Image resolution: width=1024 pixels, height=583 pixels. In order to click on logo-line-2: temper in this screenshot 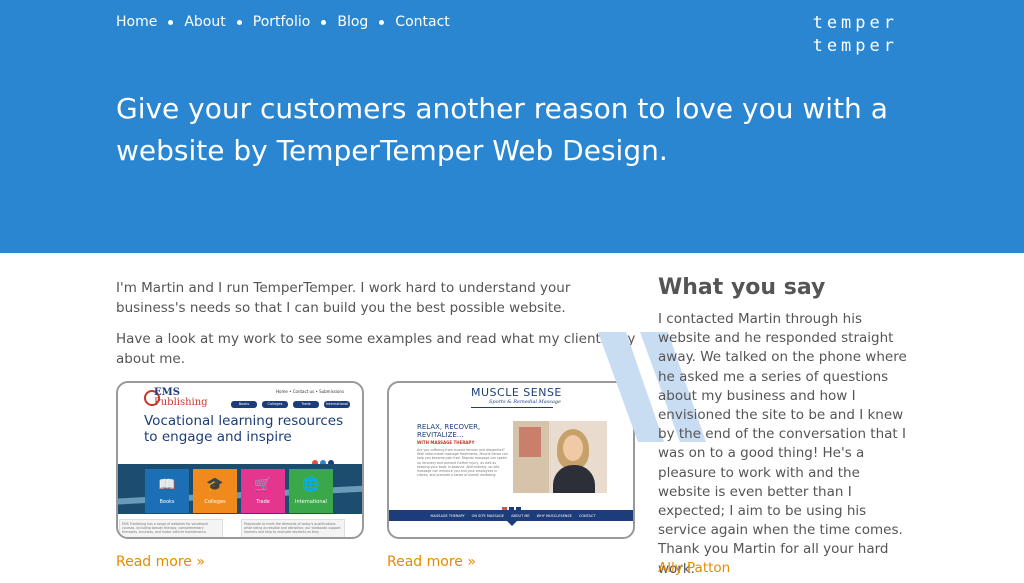, I will do `click(855, 46)`.